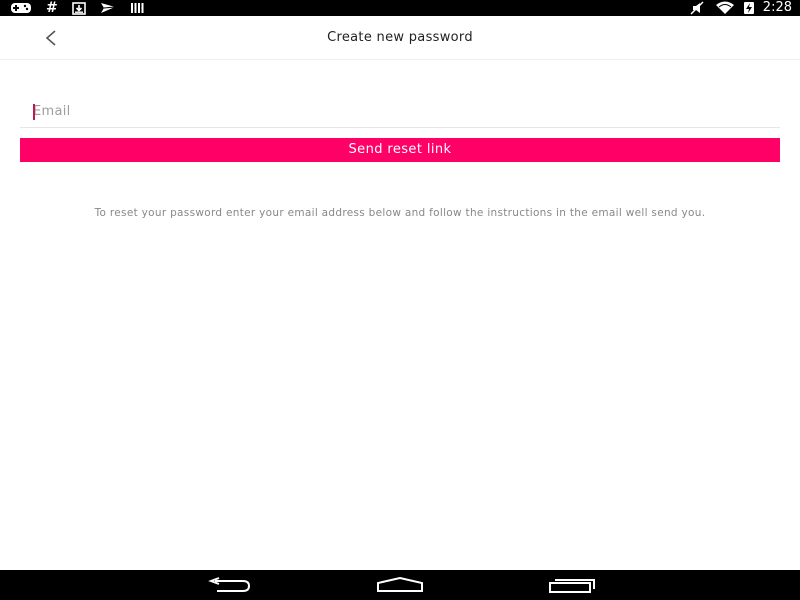 This screenshot has width=800, height=600. What do you see at coordinates (108, 8) in the screenshot?
I see `mail-fly-icon` at bounding box center [108, 8].